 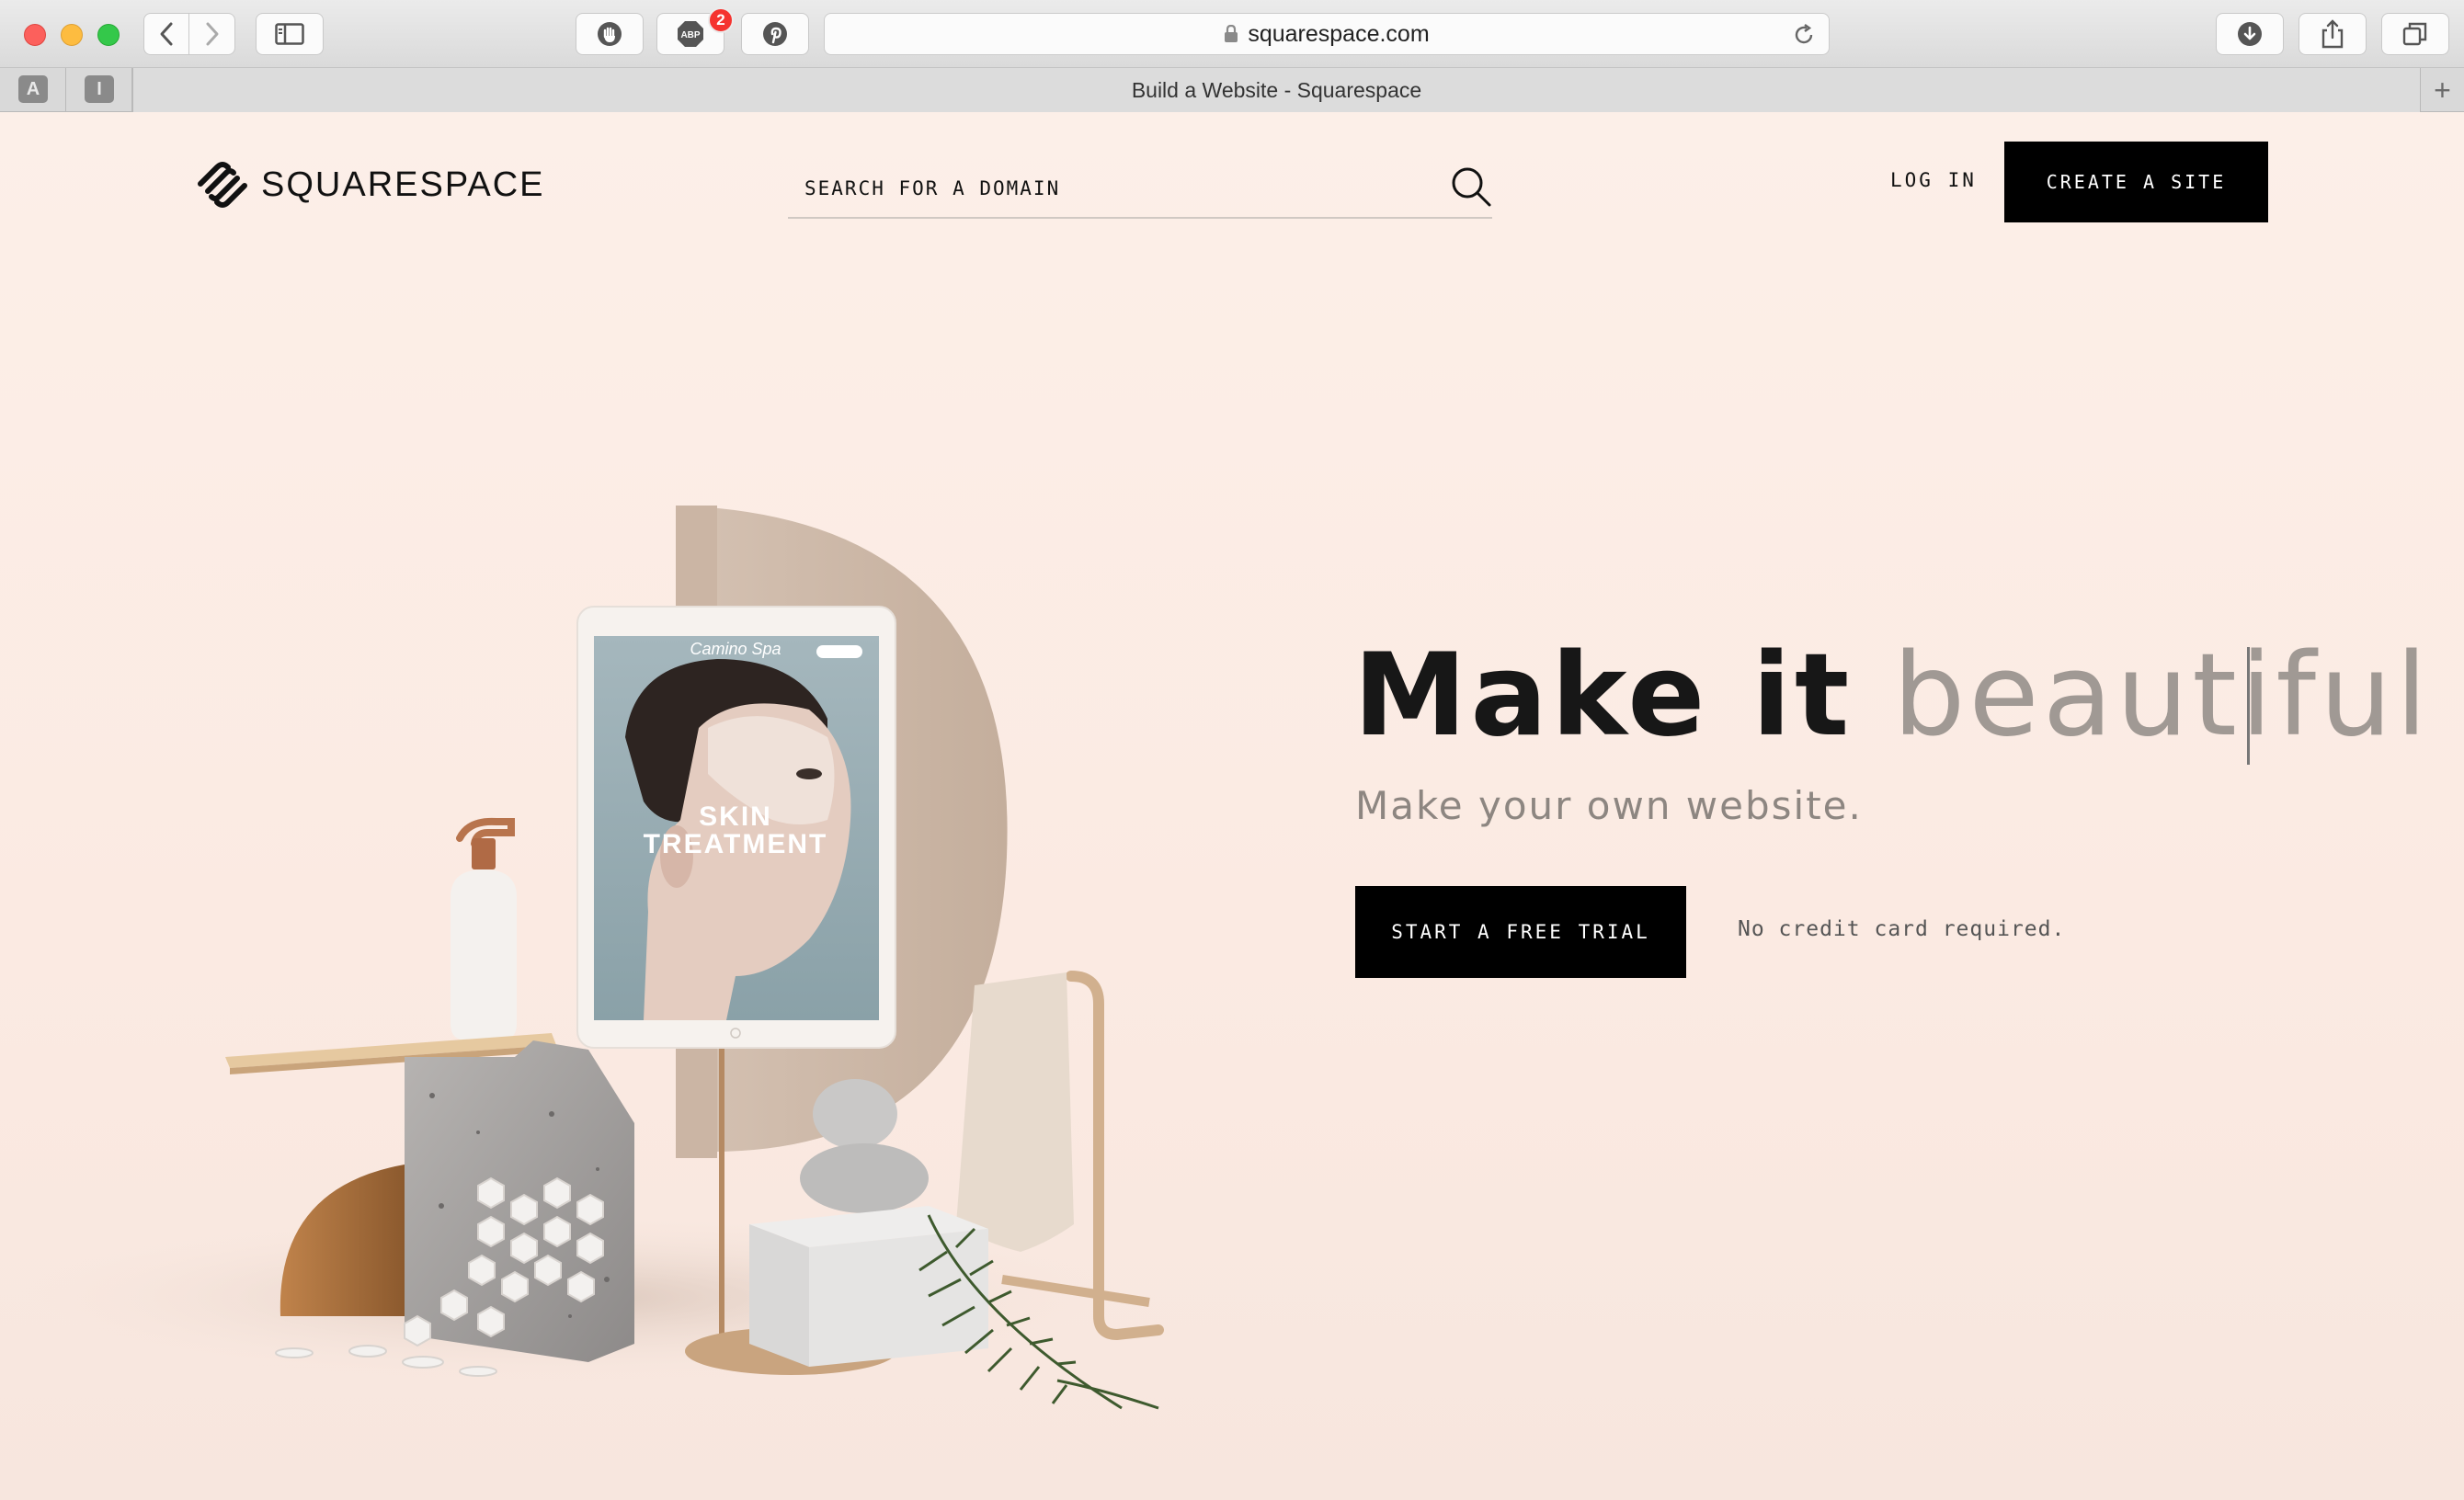 I want to click on marble-cube-front, so click(x=779, y=1295).